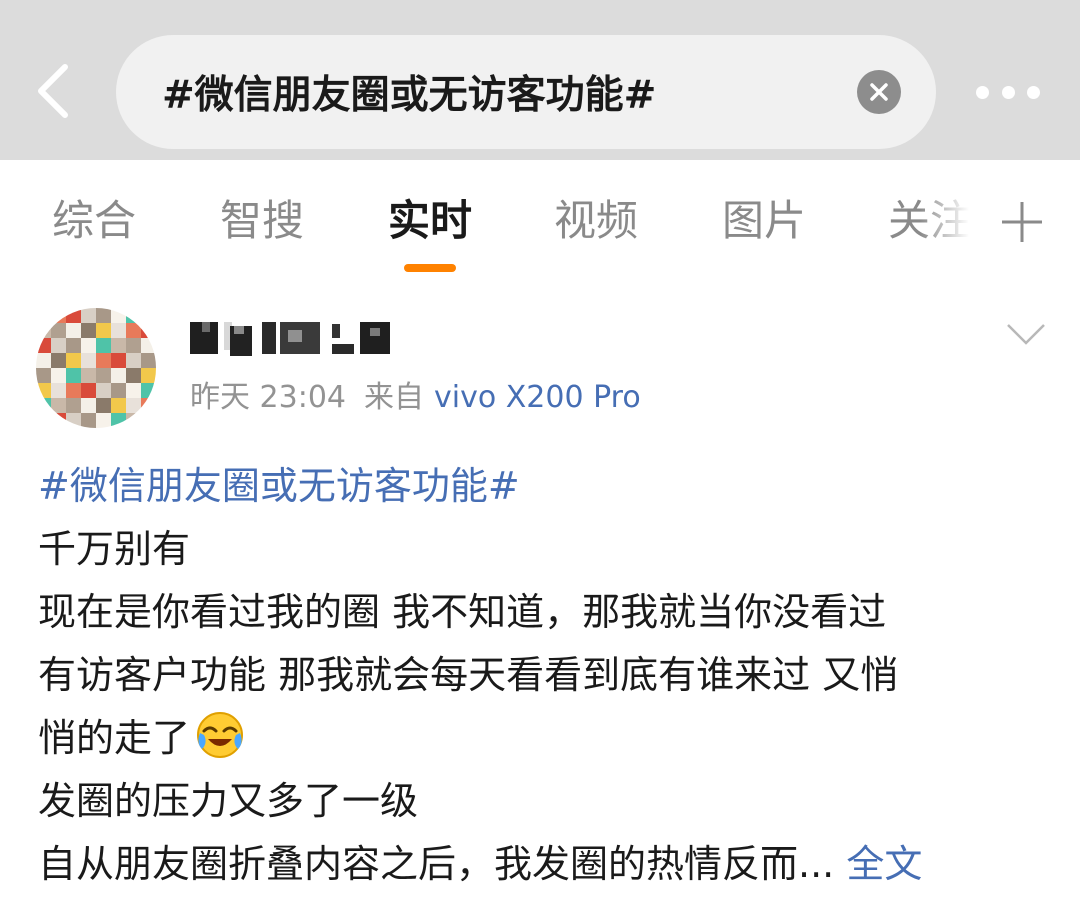  I want to click on back-button, so click(52, 91).